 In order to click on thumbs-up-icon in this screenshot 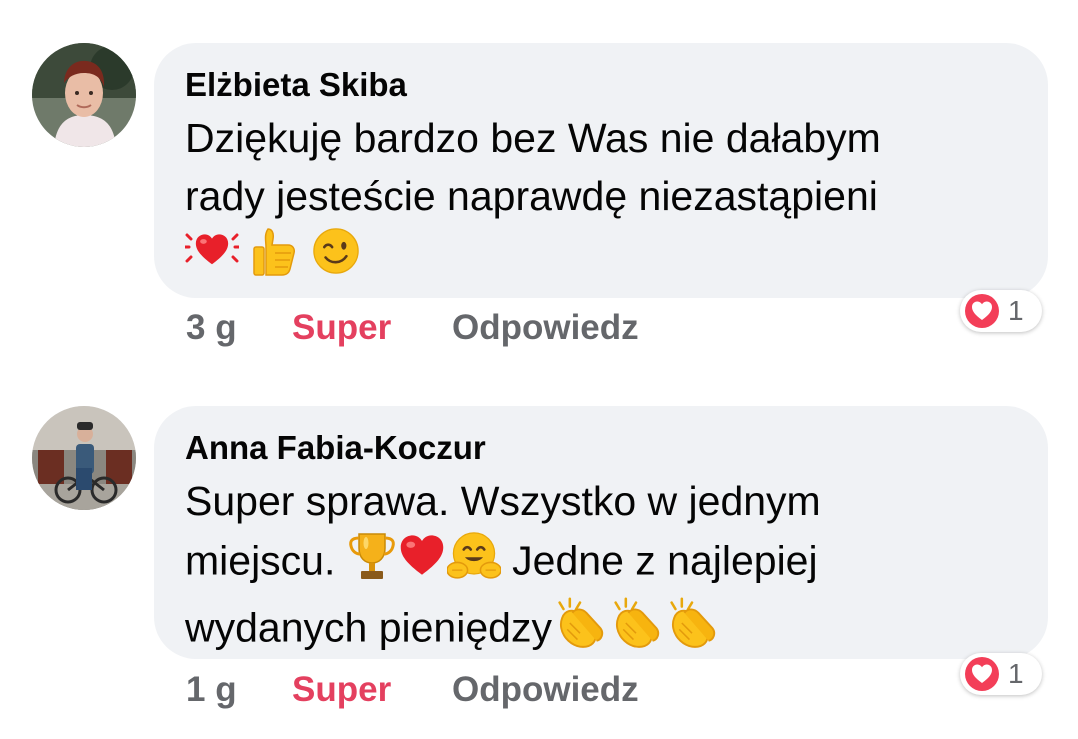, I will do `click(274, 258)`.